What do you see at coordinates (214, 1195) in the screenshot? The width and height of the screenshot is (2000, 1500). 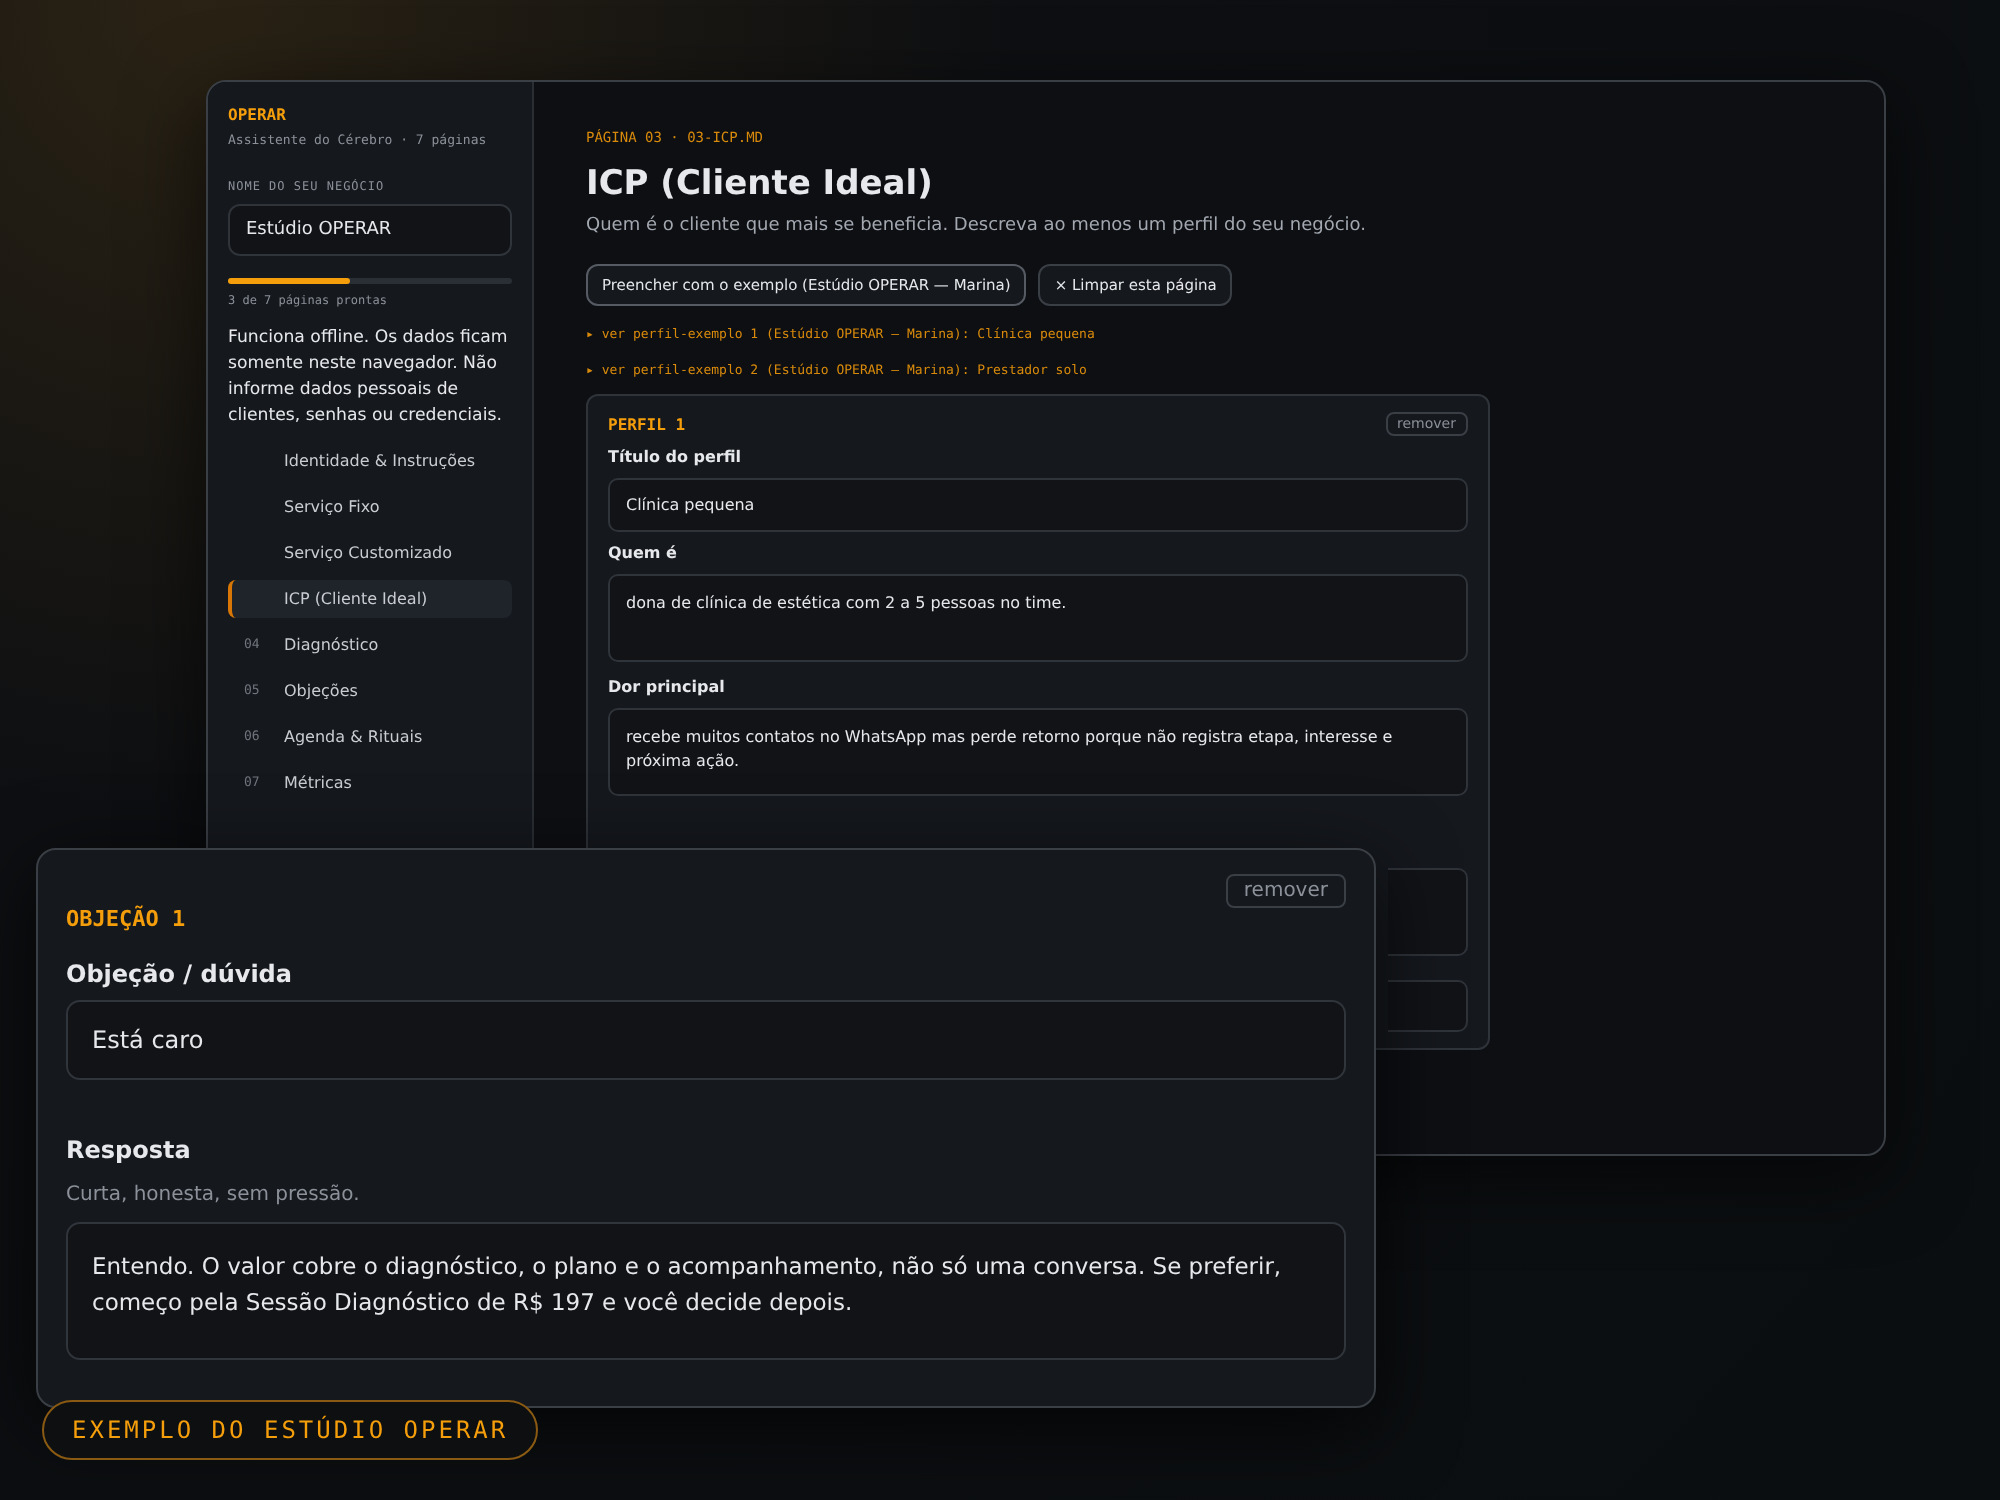 I see `field-hint: Curta, honesta, sem pressão.` at bounding box center [214, 1195].